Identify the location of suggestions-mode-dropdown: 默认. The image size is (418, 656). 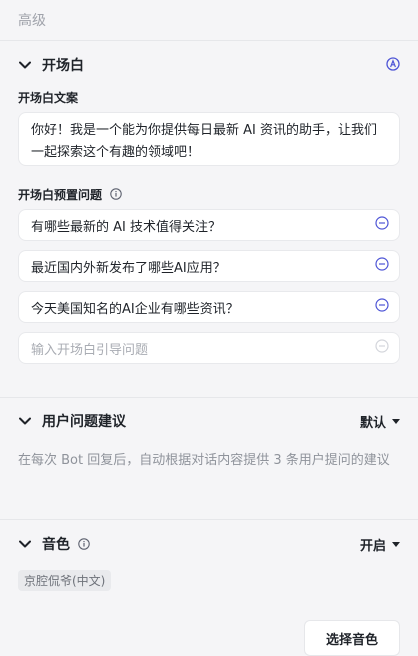
(380, 421).